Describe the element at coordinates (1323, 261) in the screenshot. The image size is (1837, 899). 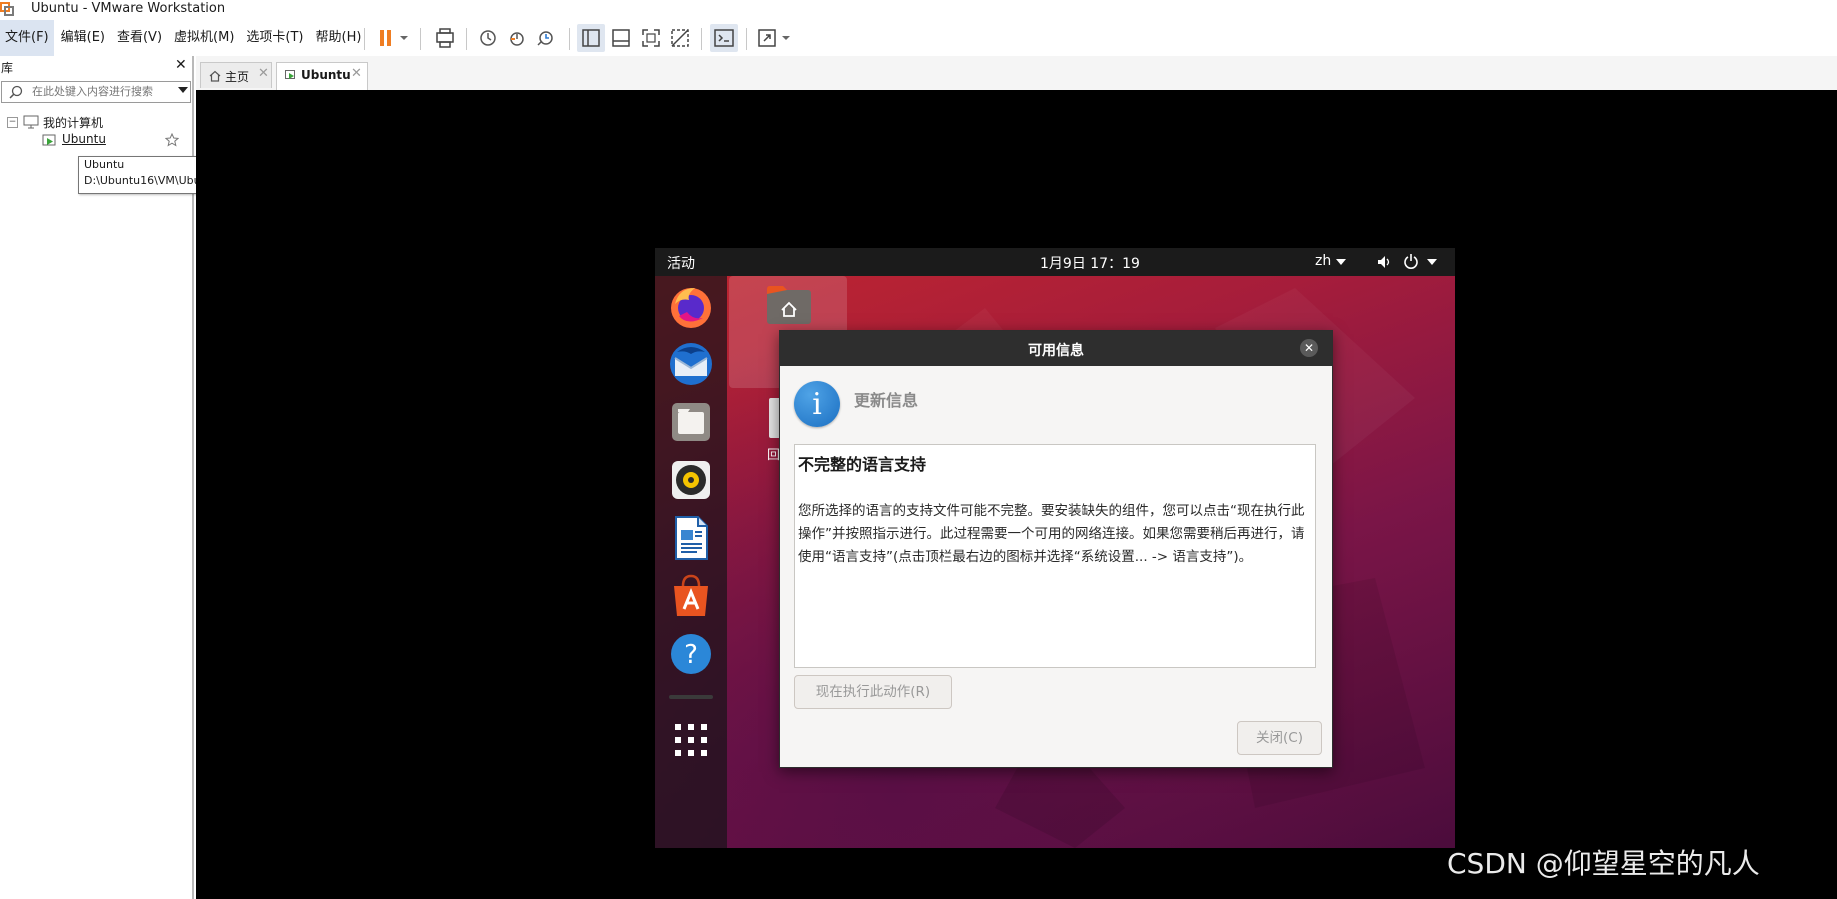
I see `input-method-indicator: zh` at that location.